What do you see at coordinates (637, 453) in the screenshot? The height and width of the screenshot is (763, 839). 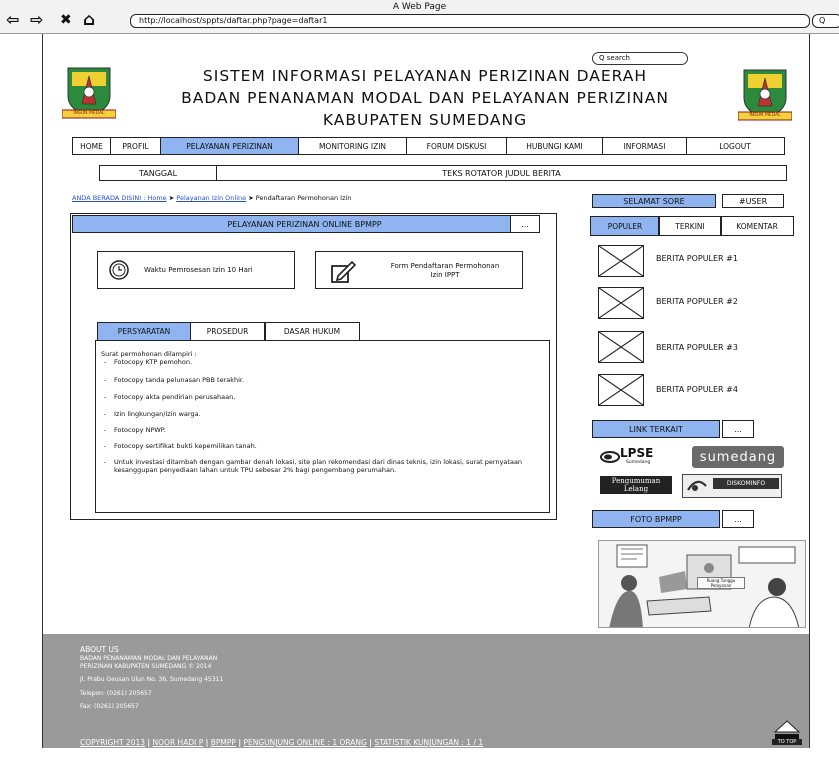 I see `lpse-text: LPSE` at bounding box center [637, 453].